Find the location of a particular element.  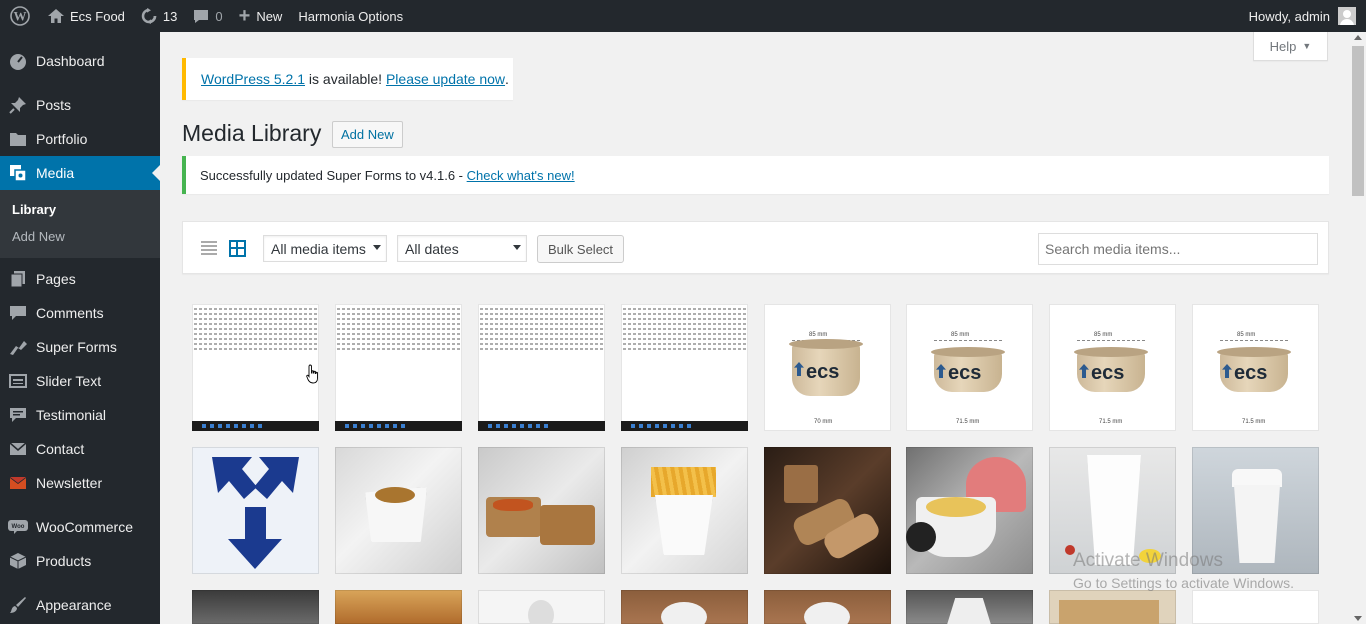

folder-icon is located at coordinates (18, 139).